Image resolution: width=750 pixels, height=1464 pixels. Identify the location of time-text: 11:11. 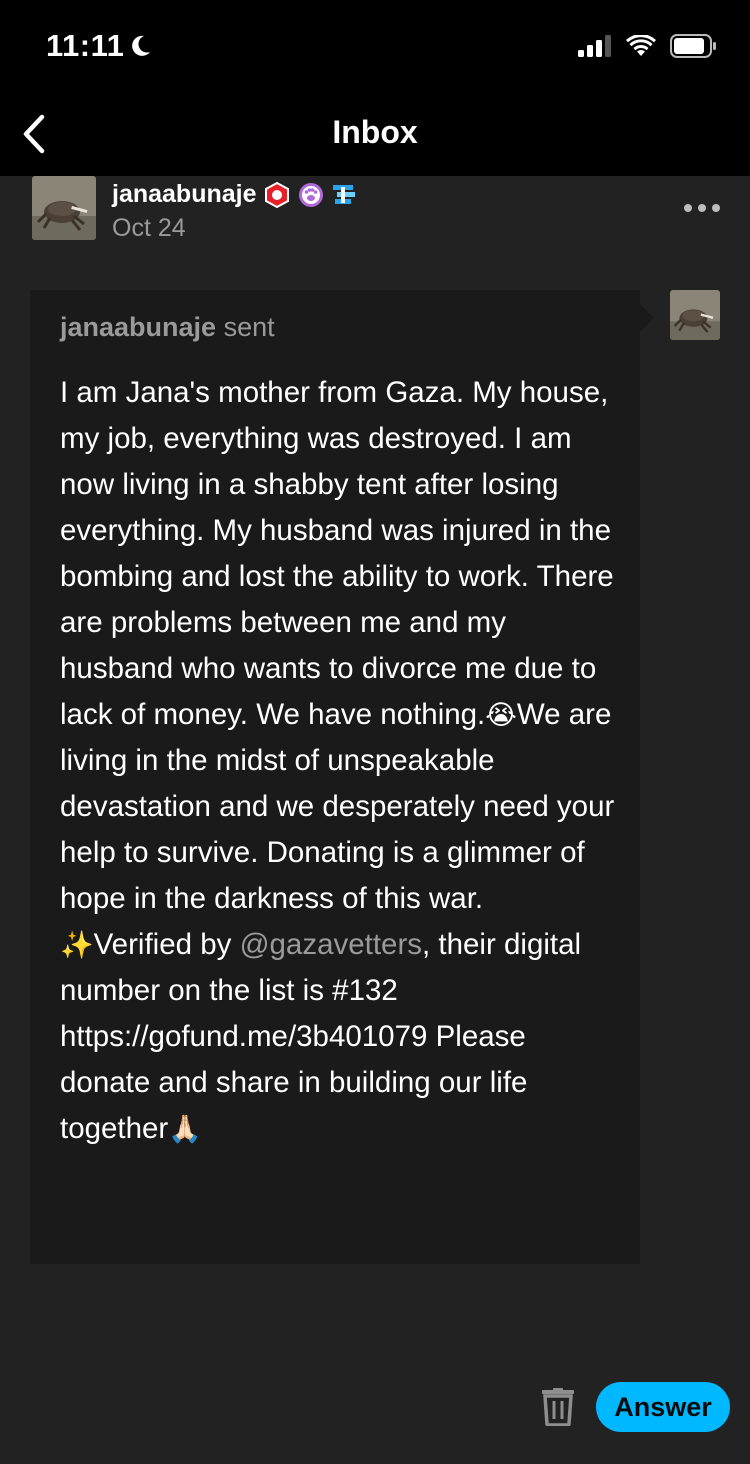
(85, 45).